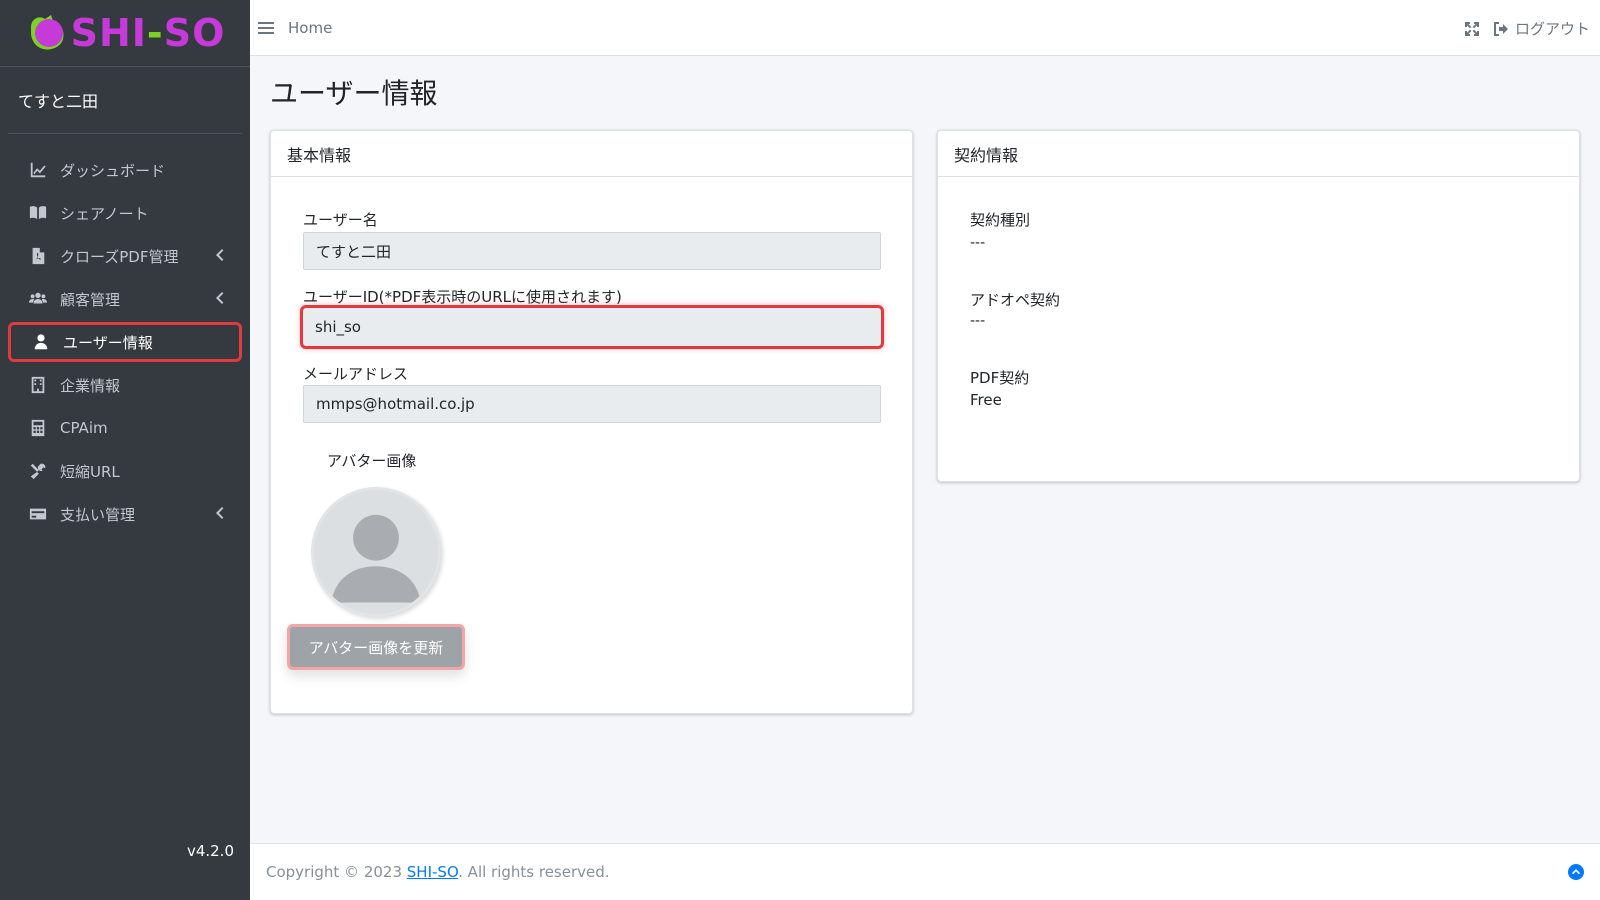  What do you see at coordinates (38, 514) in the screenshot?
I see `credit-card-icon` at bounding box center [38, 514].